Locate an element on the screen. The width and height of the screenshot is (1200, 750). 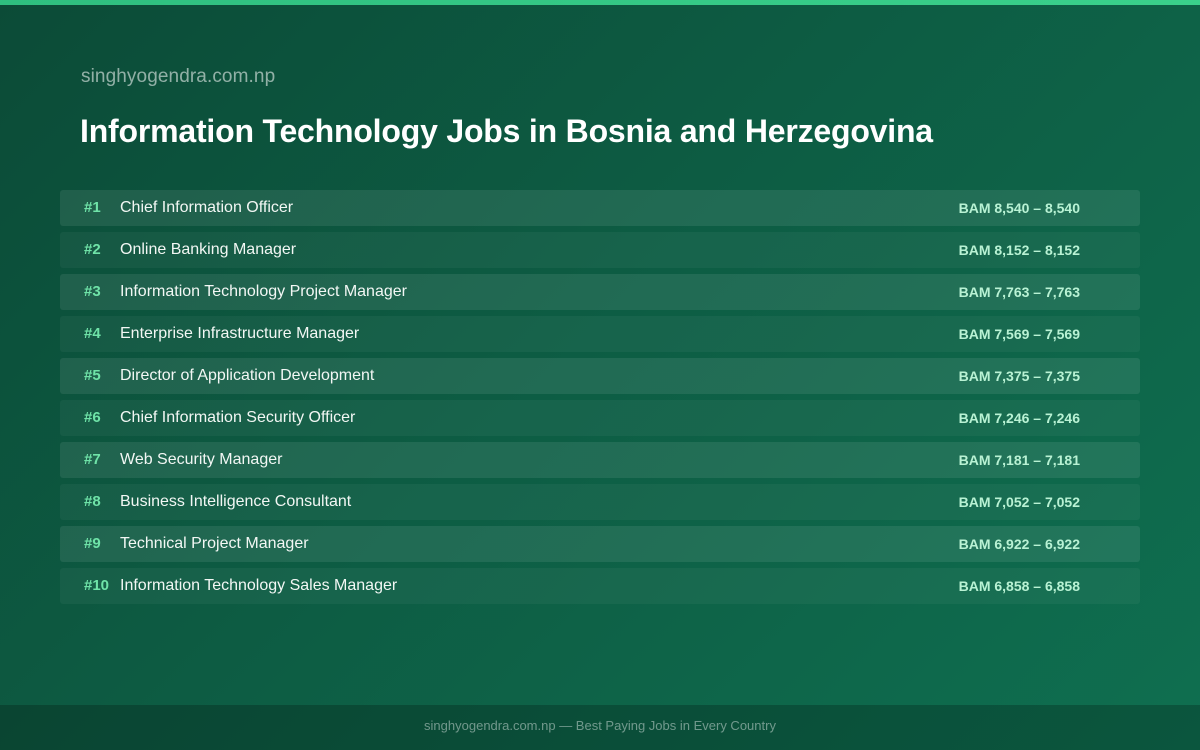
job-rank: #7 is located at coordinates (92, 459).